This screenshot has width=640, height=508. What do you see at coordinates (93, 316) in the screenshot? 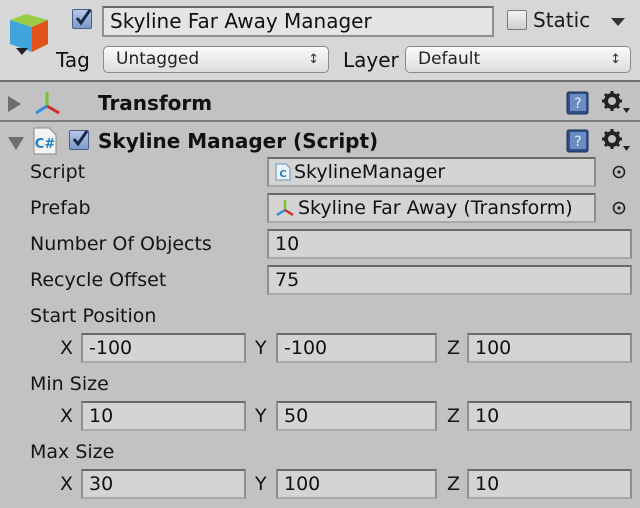
I see `start-position-label: Start Position` at bounding box center [93, 316].